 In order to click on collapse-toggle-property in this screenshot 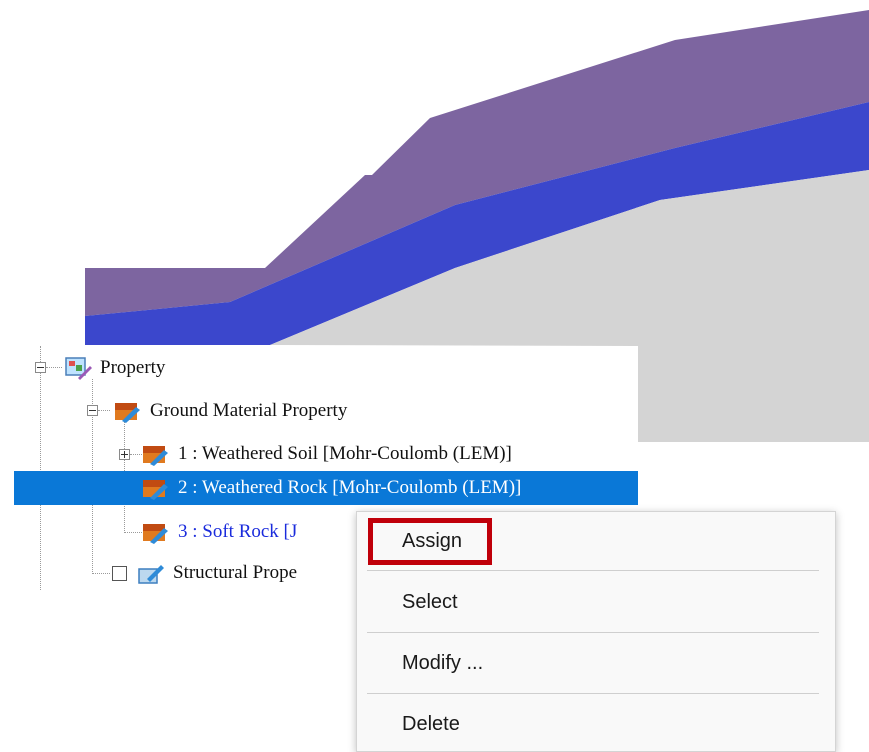, I will do `click(40, 367)`.